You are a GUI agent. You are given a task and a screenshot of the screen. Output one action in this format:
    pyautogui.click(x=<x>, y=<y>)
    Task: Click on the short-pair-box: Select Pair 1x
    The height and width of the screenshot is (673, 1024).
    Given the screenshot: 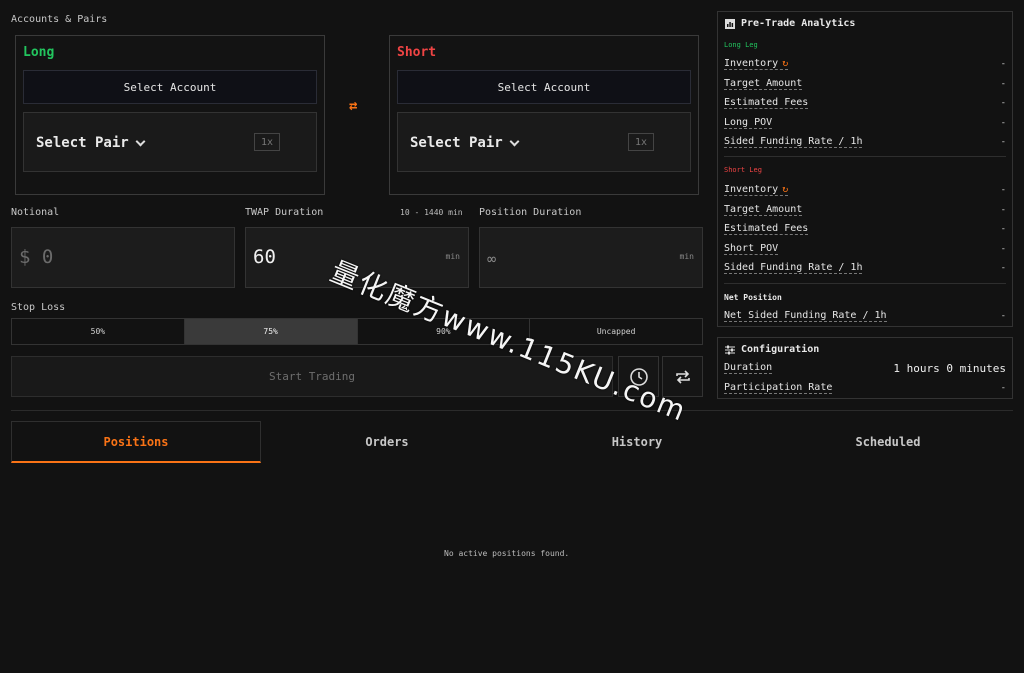 What is the action you would take?
    pyautogui.click(x=544, y=142)
    